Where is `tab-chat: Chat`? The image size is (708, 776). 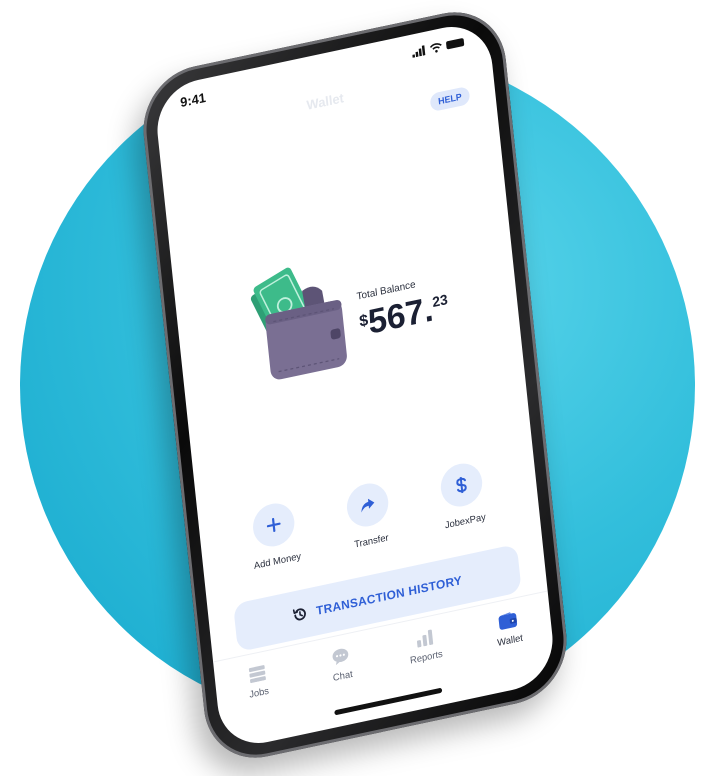 tab-chat: Chat is located at coordinates (344, 686).